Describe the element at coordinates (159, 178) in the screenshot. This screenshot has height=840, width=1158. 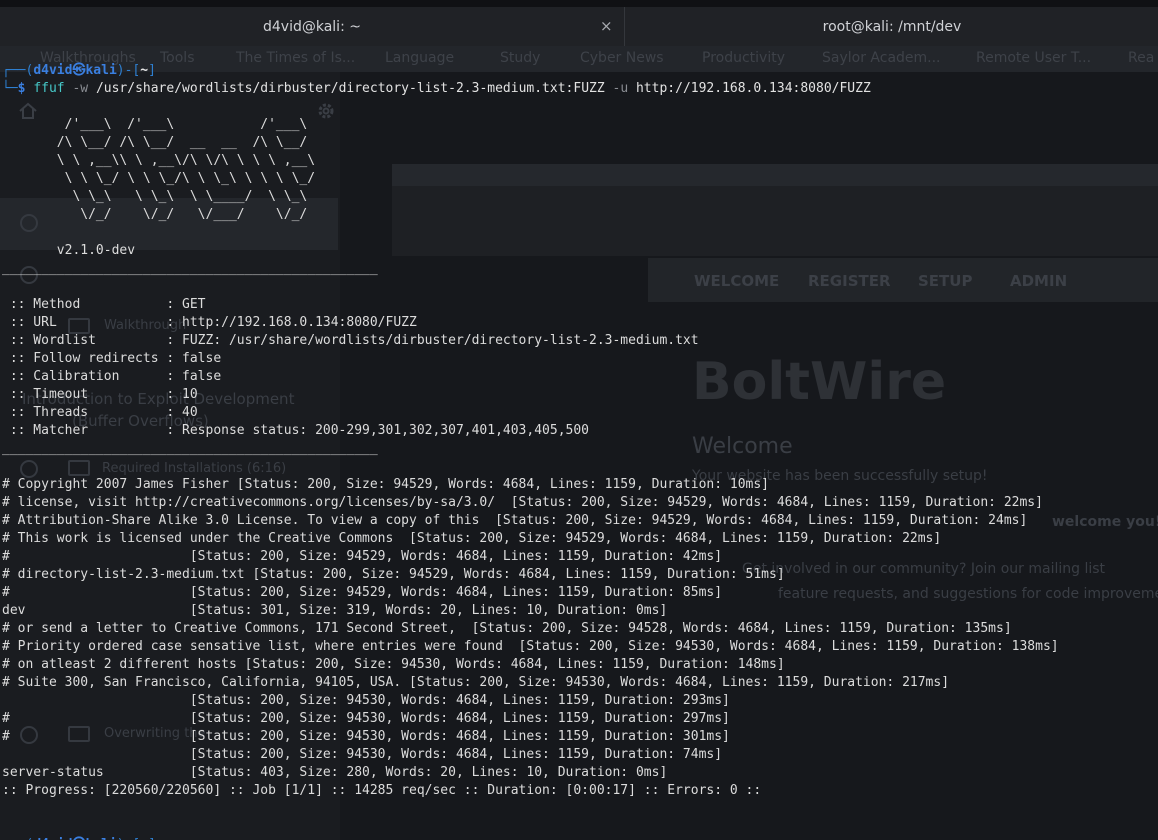
I see `banner-line: \ \ \_/ \ \ \_/\ \ \_\ \ \ \ \_/` at that location.